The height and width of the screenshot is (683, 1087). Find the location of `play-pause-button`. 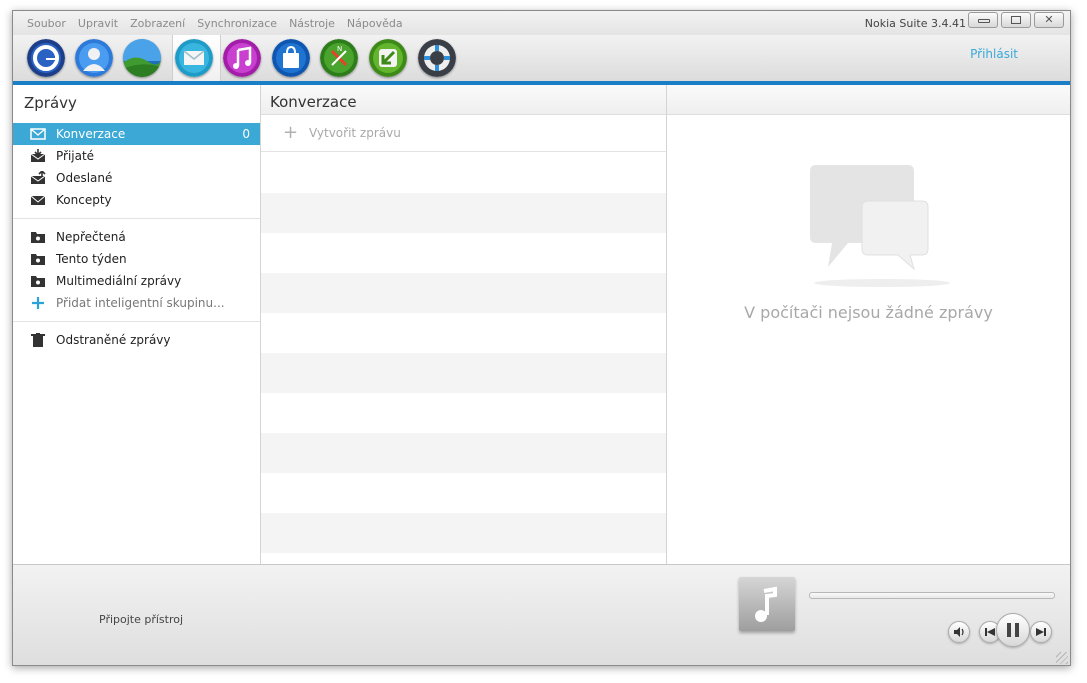

play-pause-button is located at coordinates (1013, 630).